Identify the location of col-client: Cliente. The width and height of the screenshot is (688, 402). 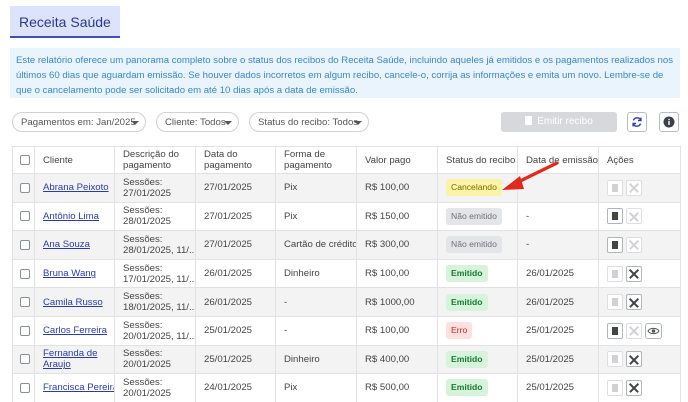
(74, 160).